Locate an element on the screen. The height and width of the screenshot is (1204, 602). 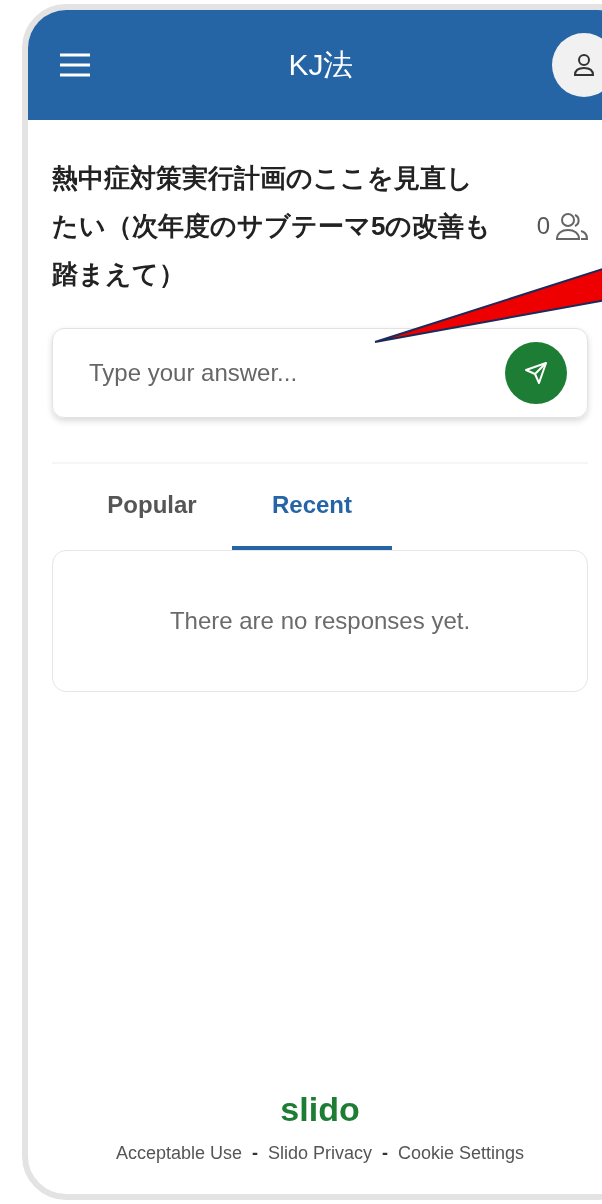
slido-logo: slido is located at coordinates (320, 1109).